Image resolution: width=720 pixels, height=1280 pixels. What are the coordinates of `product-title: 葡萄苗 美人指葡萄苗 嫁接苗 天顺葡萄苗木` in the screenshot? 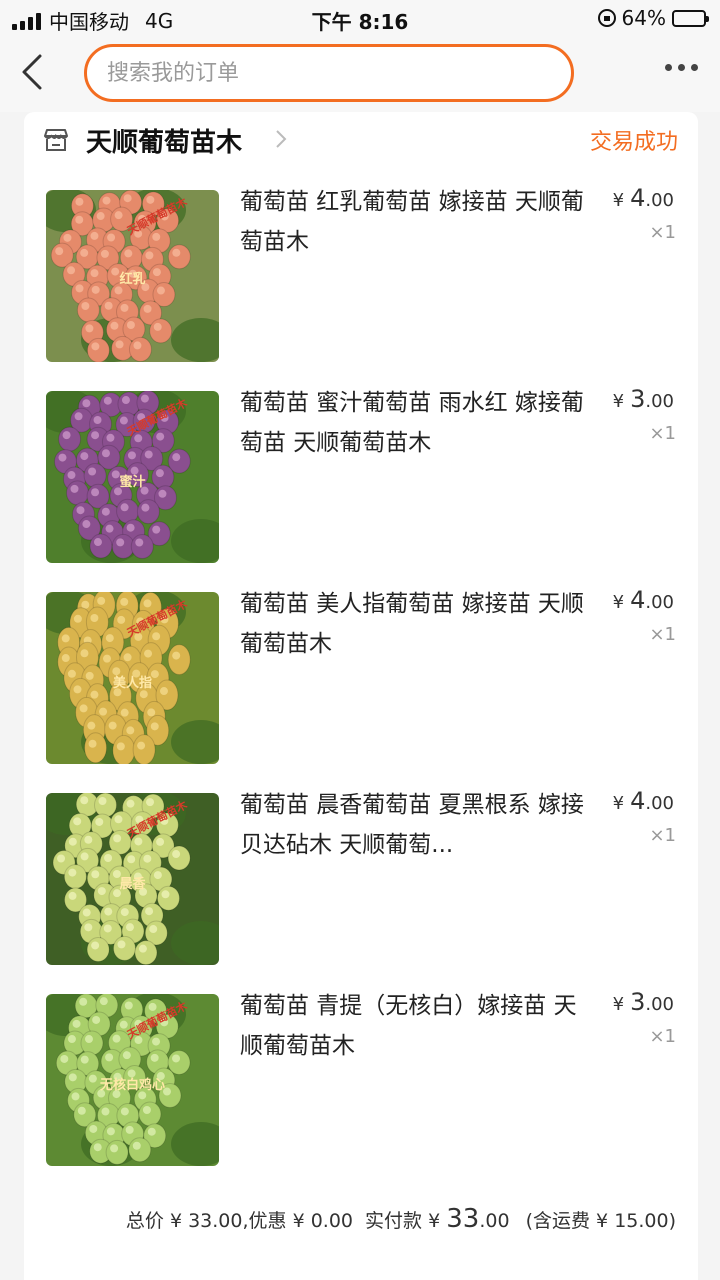 It's located at (417, 624).